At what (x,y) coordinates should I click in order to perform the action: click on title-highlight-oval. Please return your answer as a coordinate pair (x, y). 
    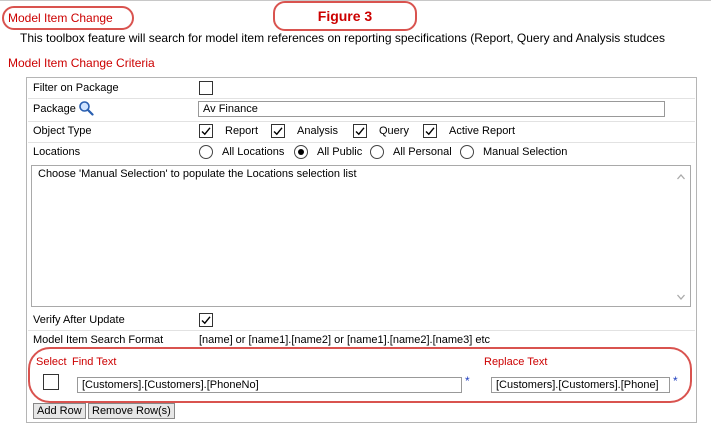
    Looking at the image, I should click on (68, 18).